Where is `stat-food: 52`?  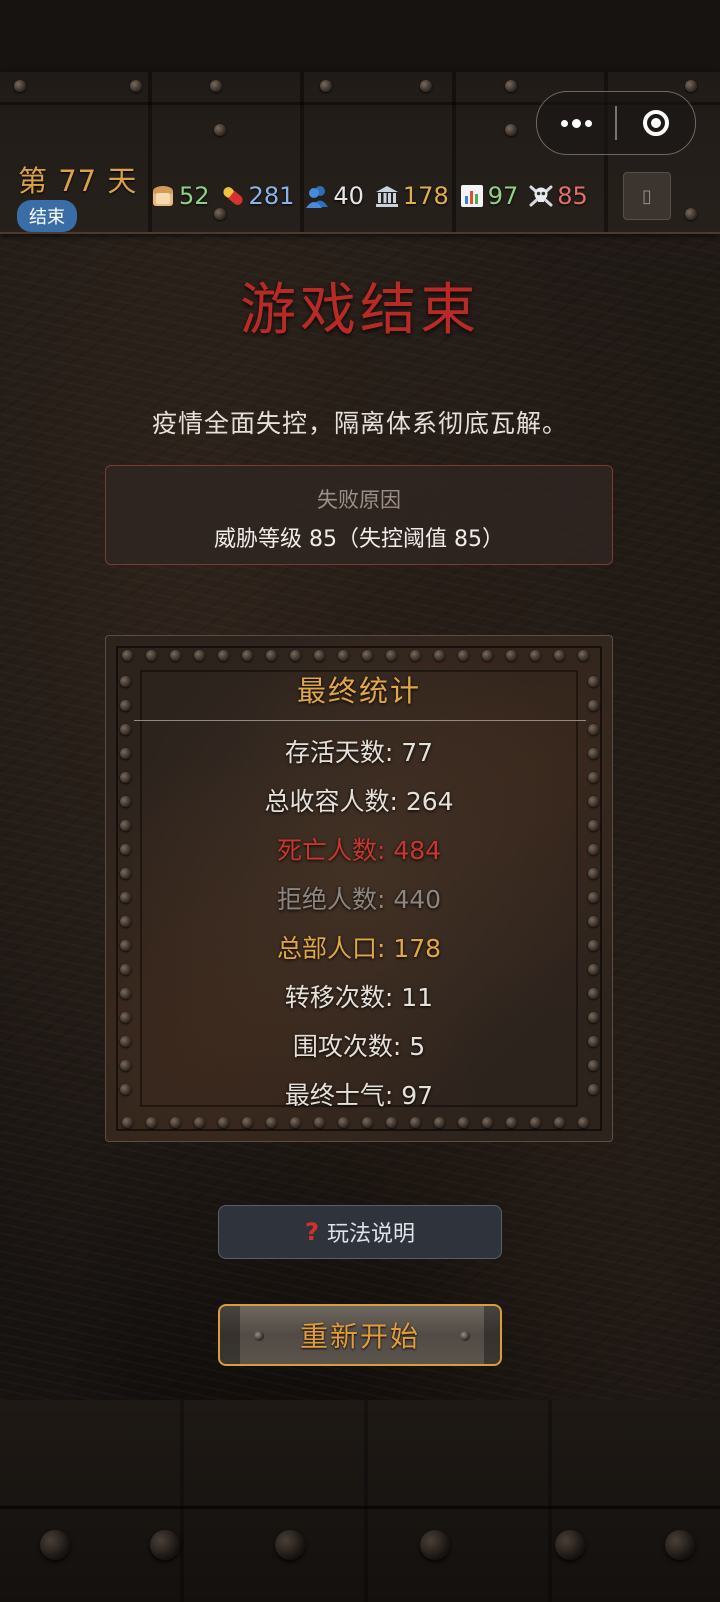
stat-food: 52 is located at coordinates (180, 196).